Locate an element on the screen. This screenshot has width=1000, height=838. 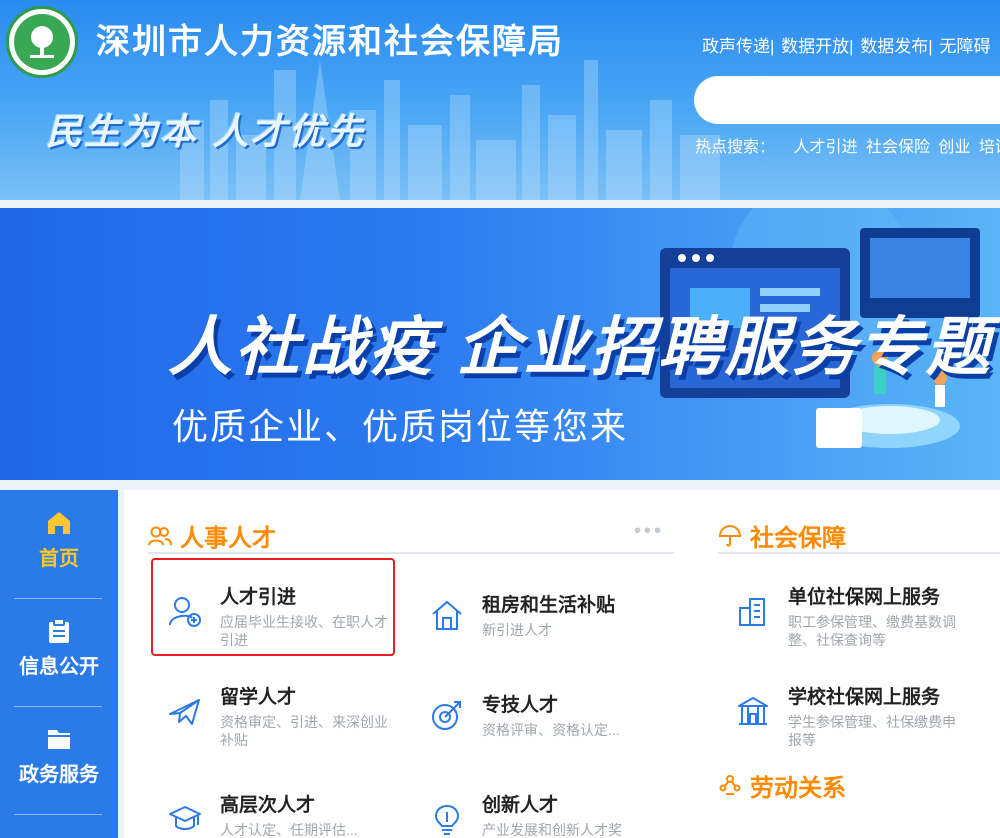
clipboard-icon is located at coordinates (59, 630).